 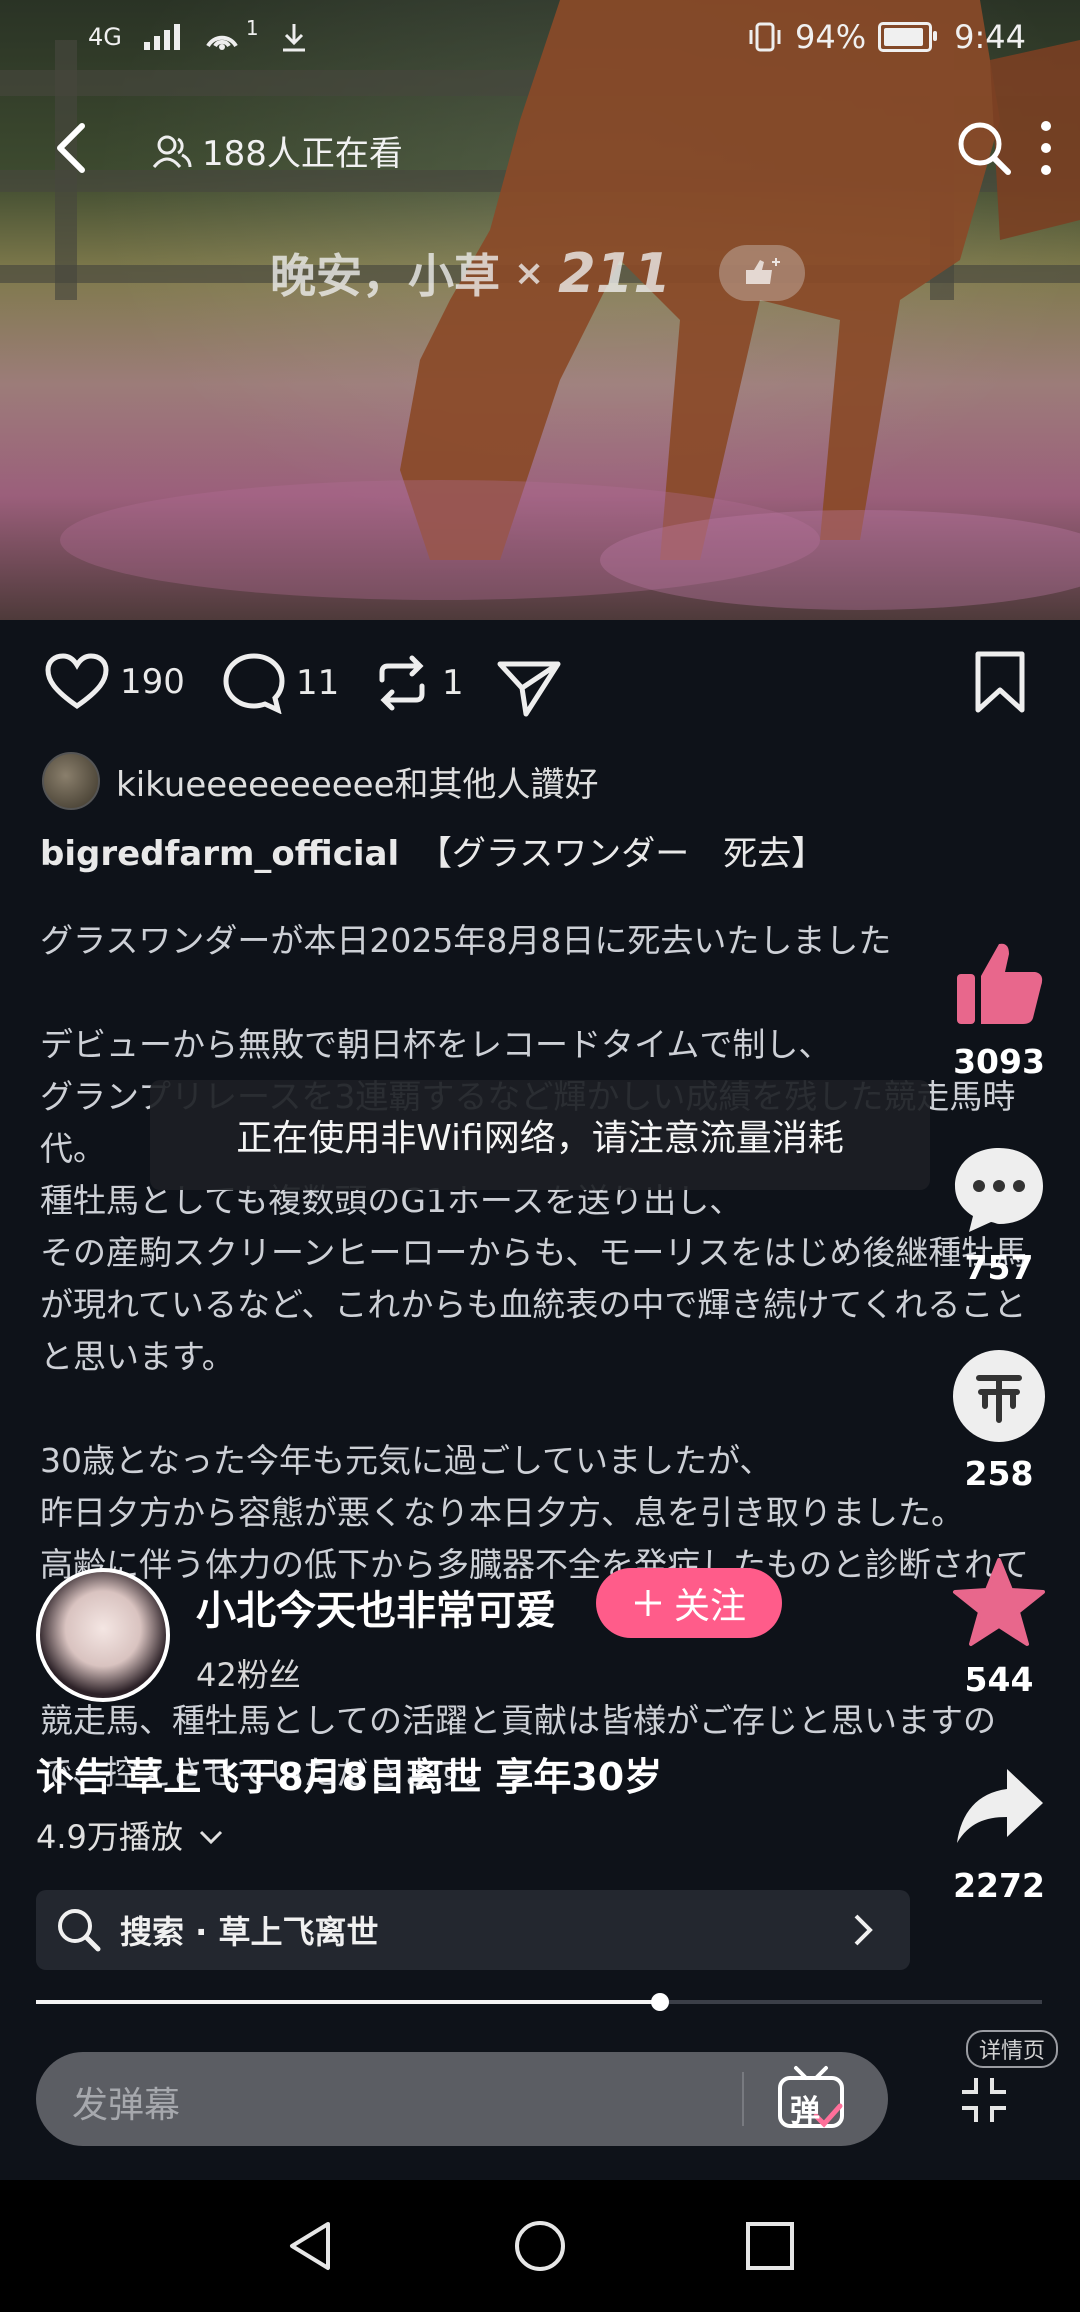 What do you see at coordinates (647, 1603) in the screenshot?
I see `plus-icon` at bounding box center [647, 1603].